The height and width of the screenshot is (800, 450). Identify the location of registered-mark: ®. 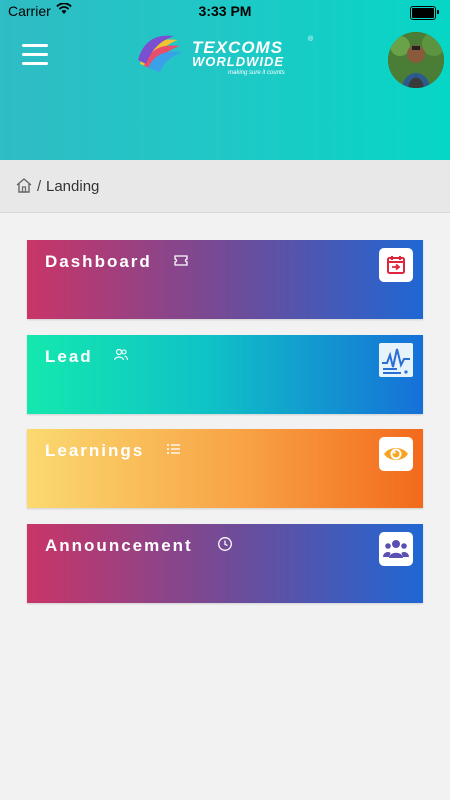
(311, 39).